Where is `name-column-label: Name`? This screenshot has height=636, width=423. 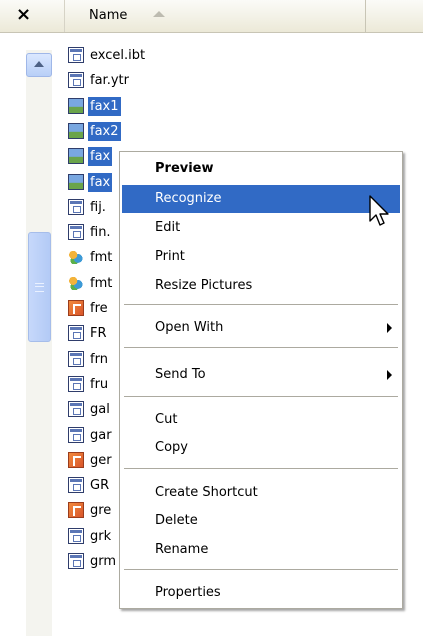
name-column-label: Name is located at coordinates (108, 15).